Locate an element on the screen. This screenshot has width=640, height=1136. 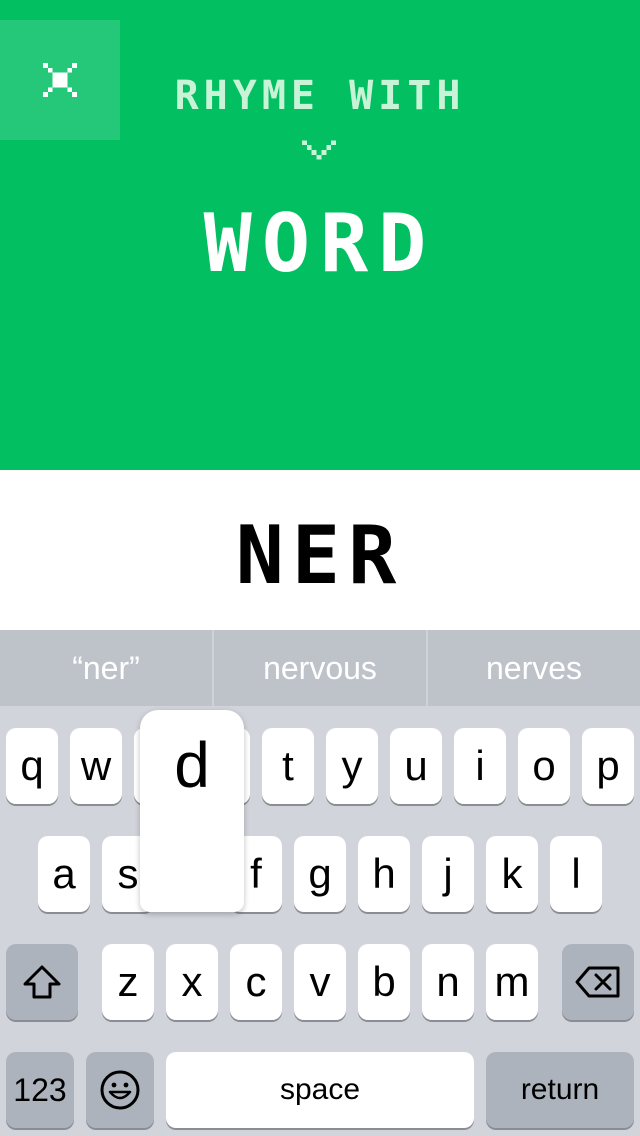
shift-icon is located at coordinates (42, 982).